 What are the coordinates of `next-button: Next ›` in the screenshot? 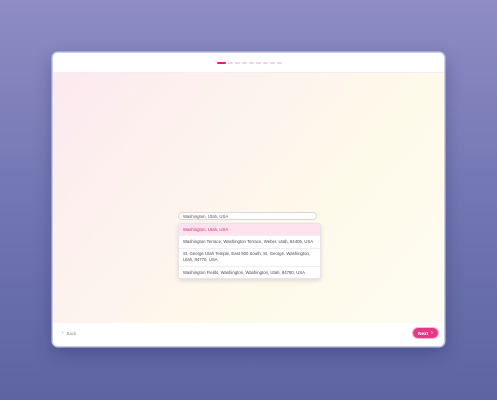 It's located at (425, 333).